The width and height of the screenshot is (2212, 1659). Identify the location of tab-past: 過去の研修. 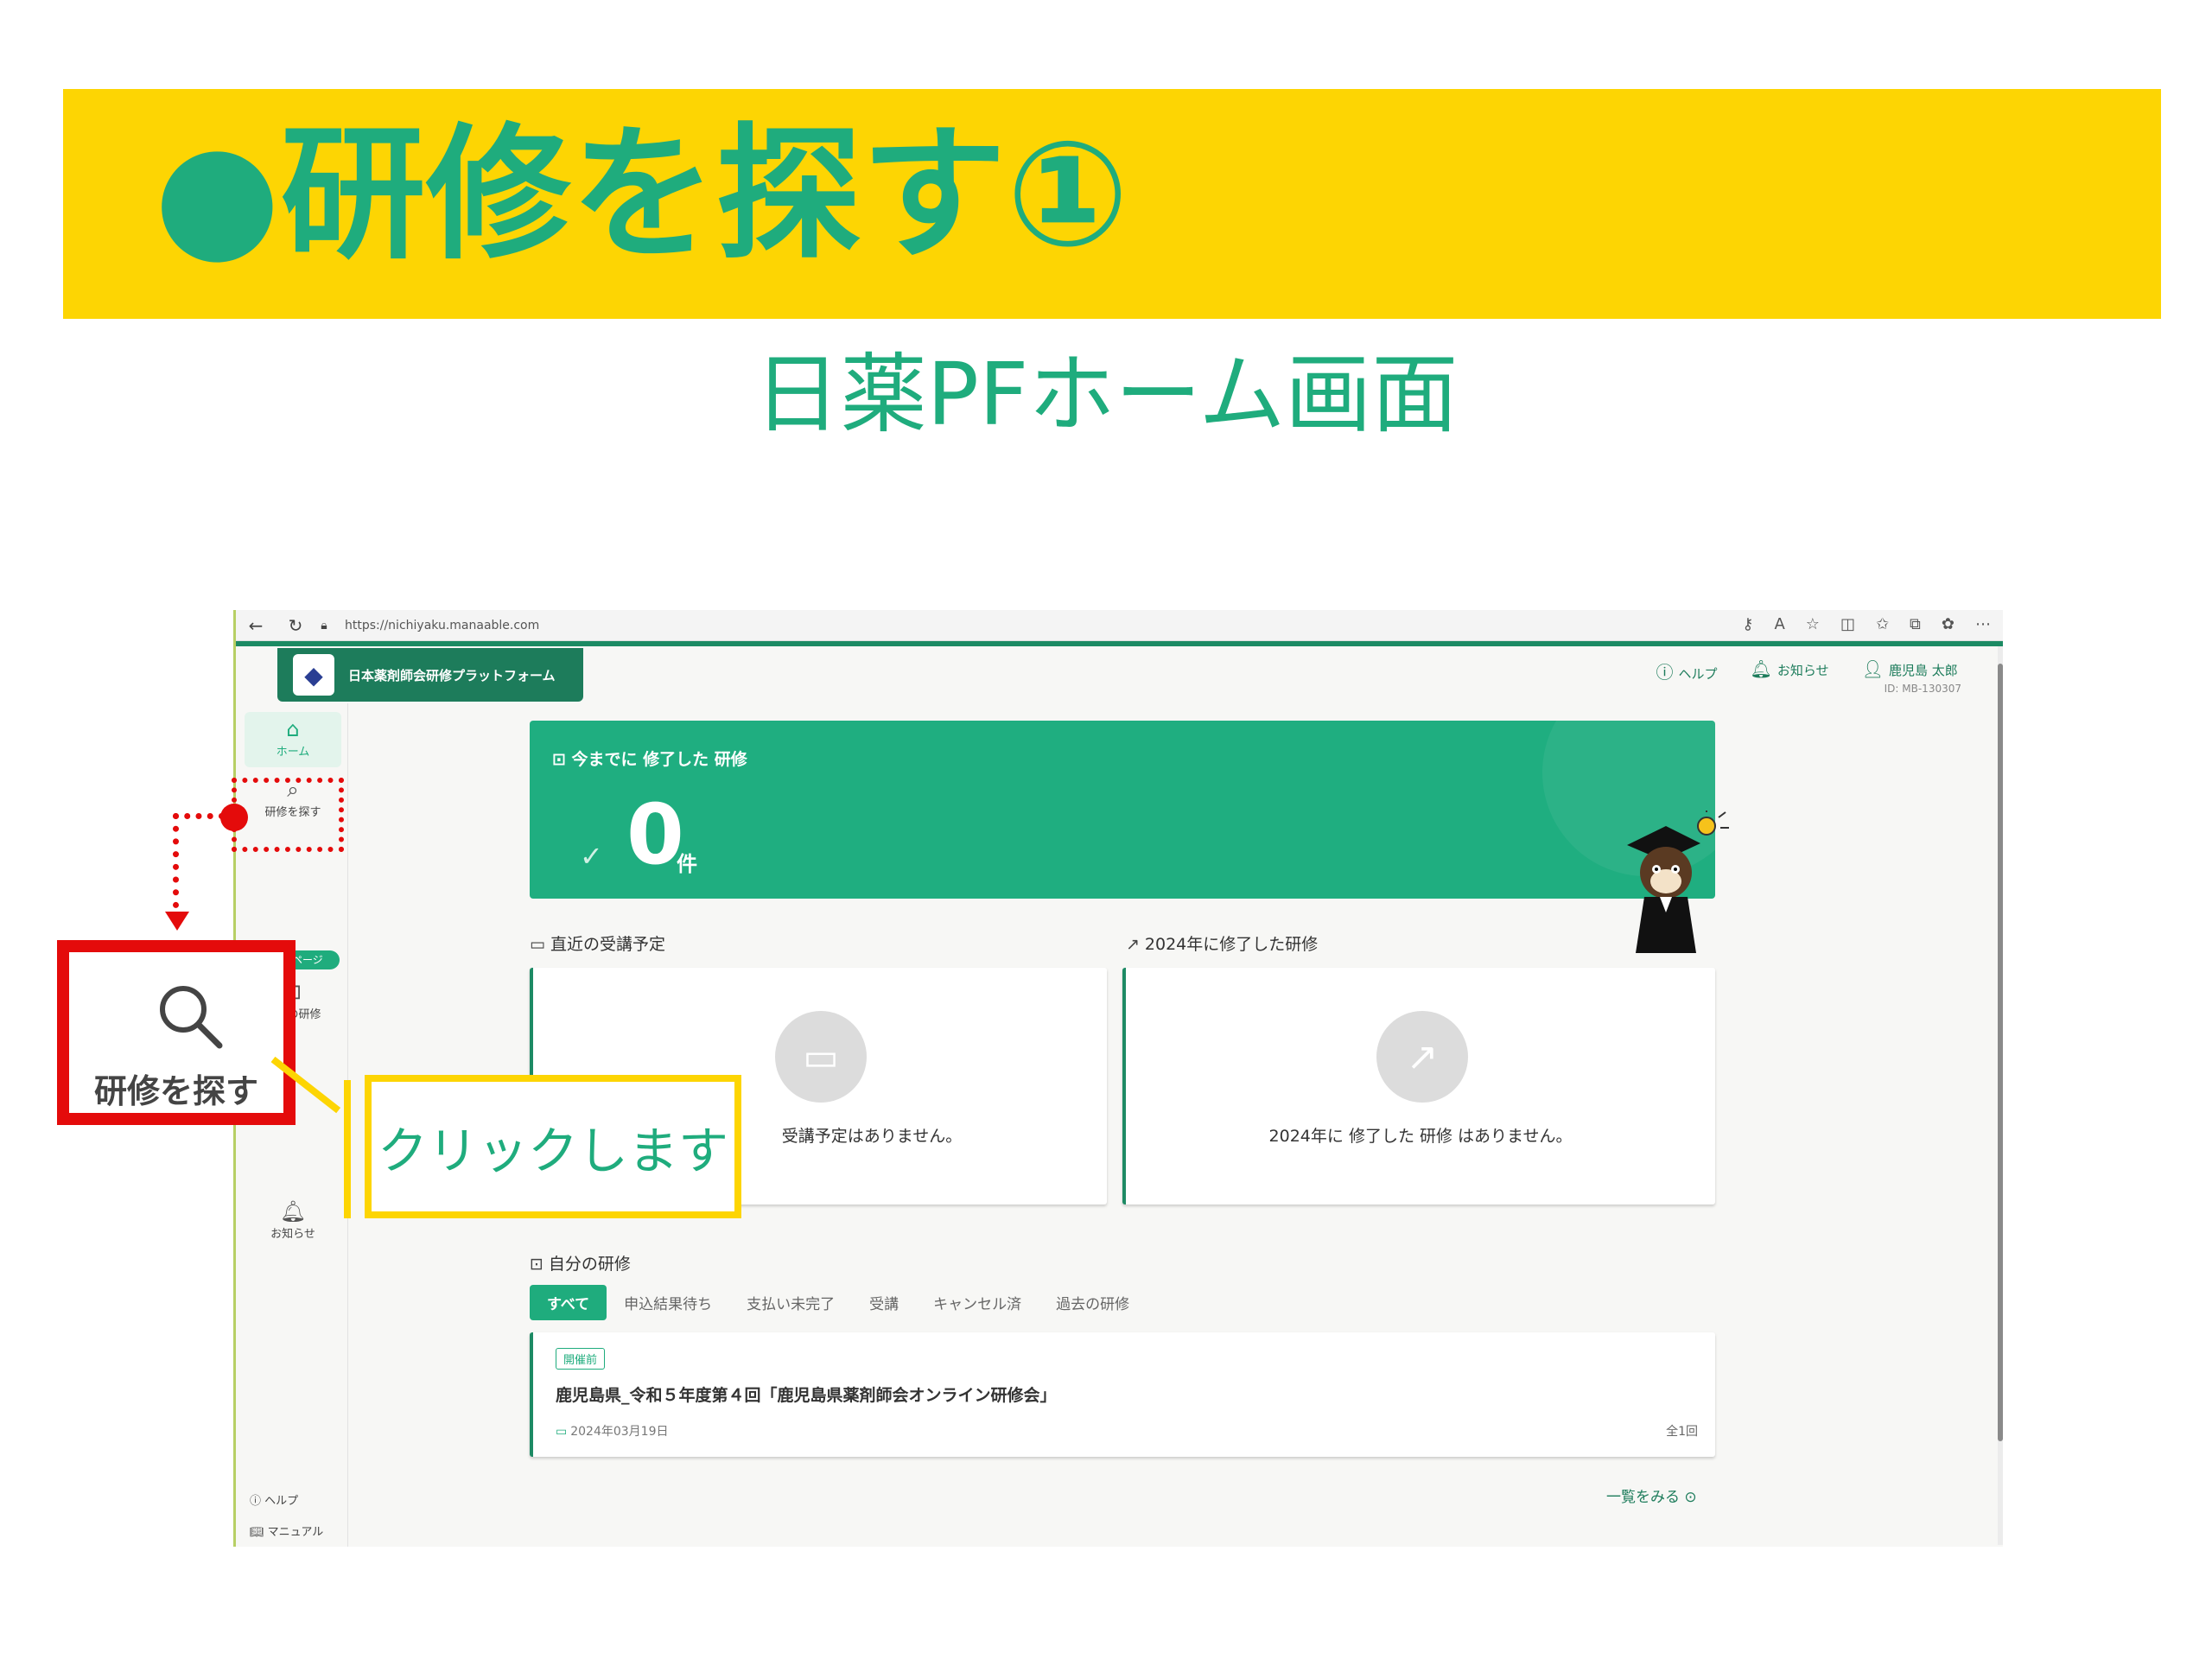
(1093, 1302).